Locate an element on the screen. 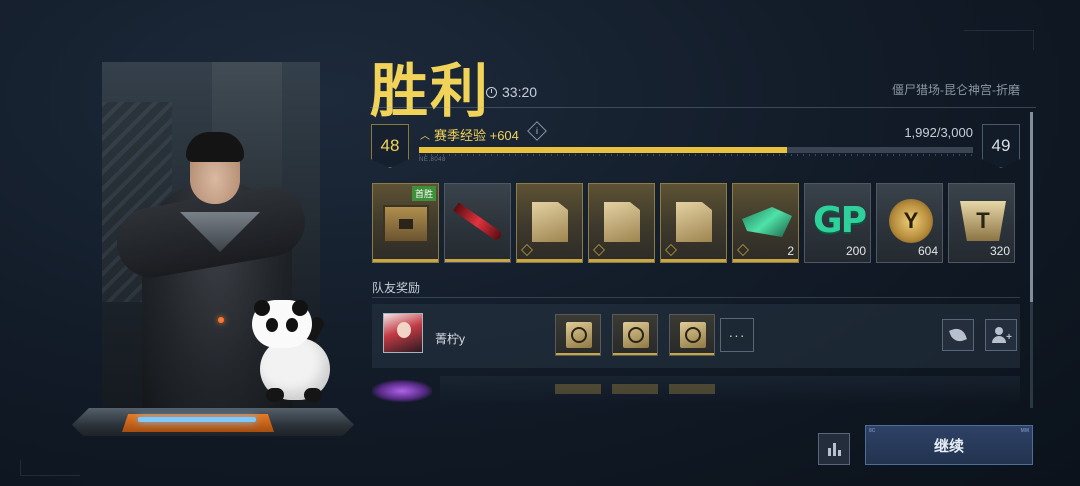  teammate-reward-shield-file is located at coordinates (692, 335).